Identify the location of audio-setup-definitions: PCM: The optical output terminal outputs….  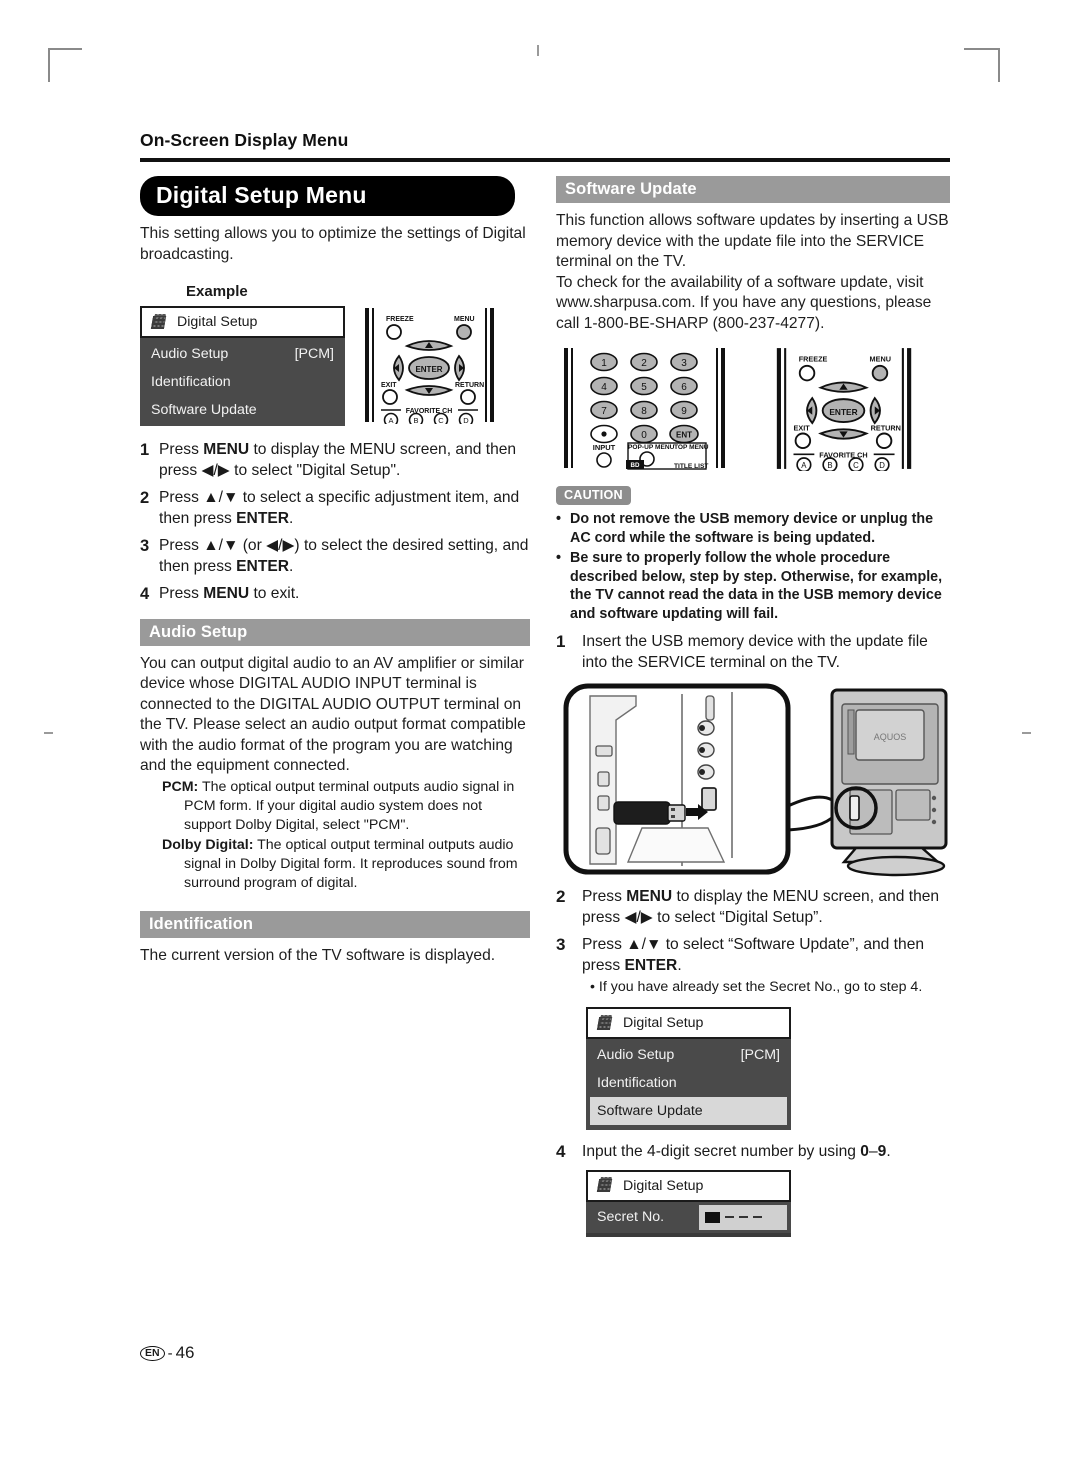
(346, 835).